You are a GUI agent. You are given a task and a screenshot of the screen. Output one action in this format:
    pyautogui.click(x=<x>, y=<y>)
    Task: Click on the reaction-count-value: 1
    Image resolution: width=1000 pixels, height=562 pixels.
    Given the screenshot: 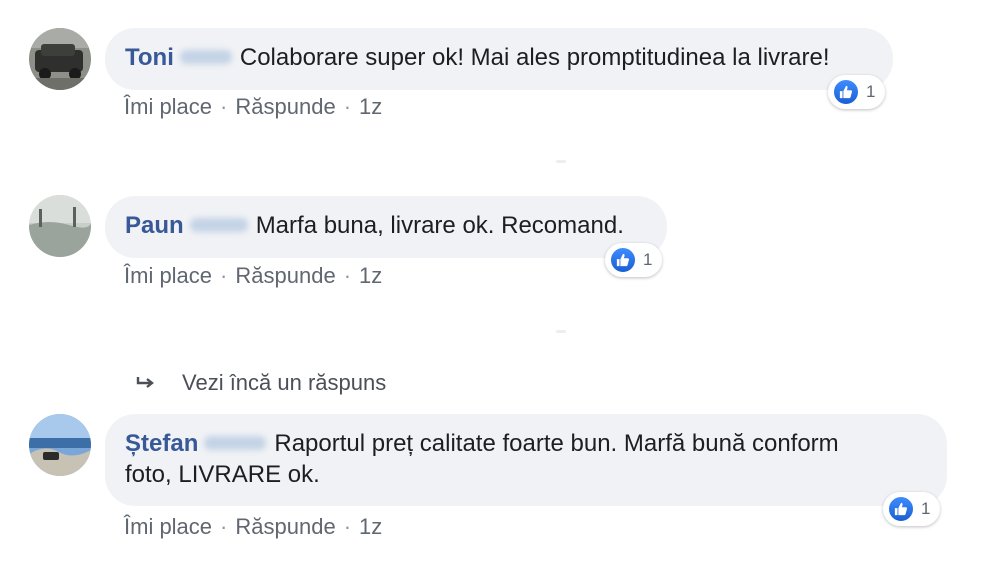 What is the action you would take?
    pyautogui.click(x=926, y=508)
    